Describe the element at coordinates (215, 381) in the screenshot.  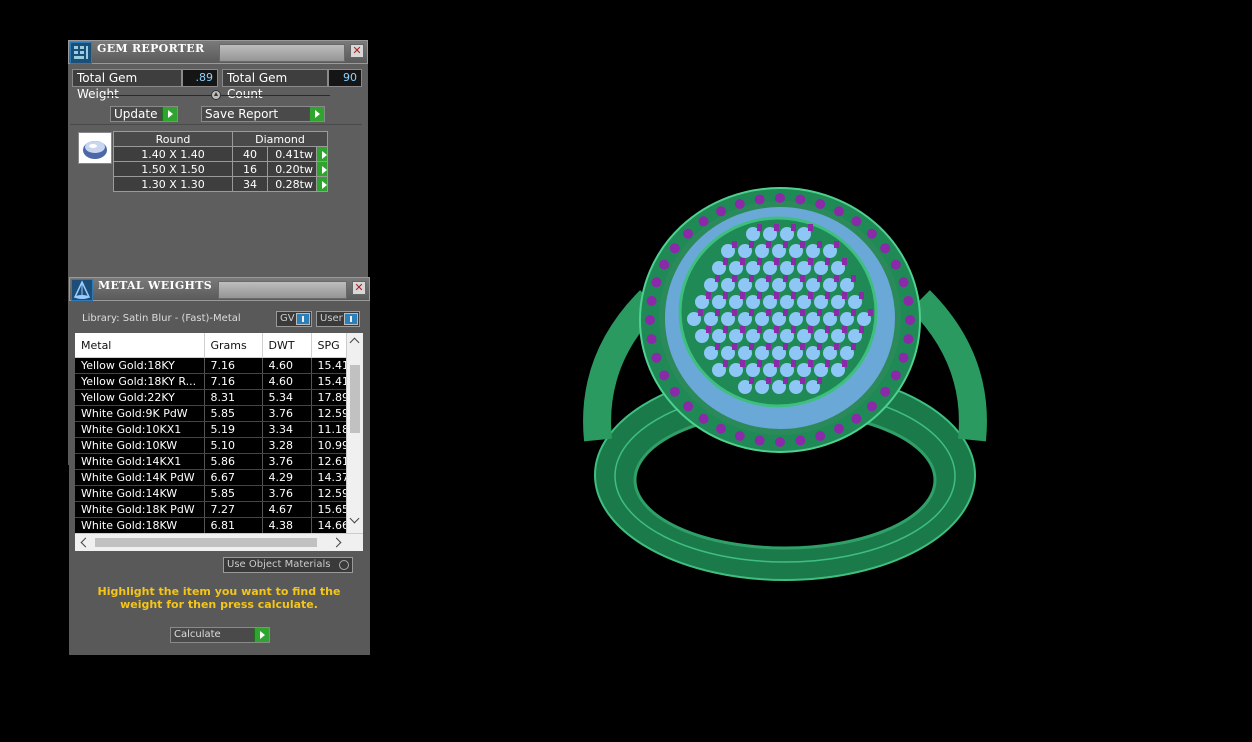
I see `table-row: Yellow Gold:18KY R... 7.16 4.60 15.41` at that location.